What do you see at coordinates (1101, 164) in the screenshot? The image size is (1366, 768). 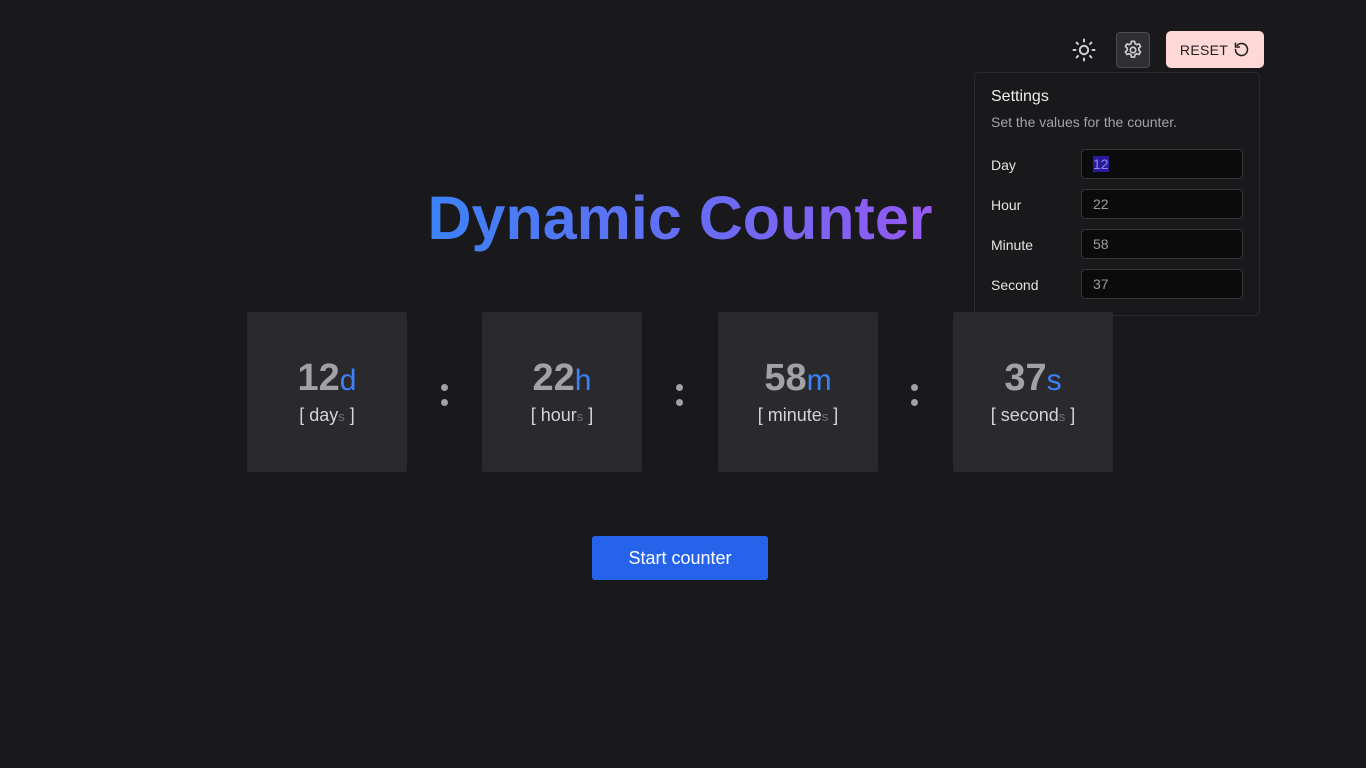 I see `day-input-value: 12` at bounding box center [1101, 164].